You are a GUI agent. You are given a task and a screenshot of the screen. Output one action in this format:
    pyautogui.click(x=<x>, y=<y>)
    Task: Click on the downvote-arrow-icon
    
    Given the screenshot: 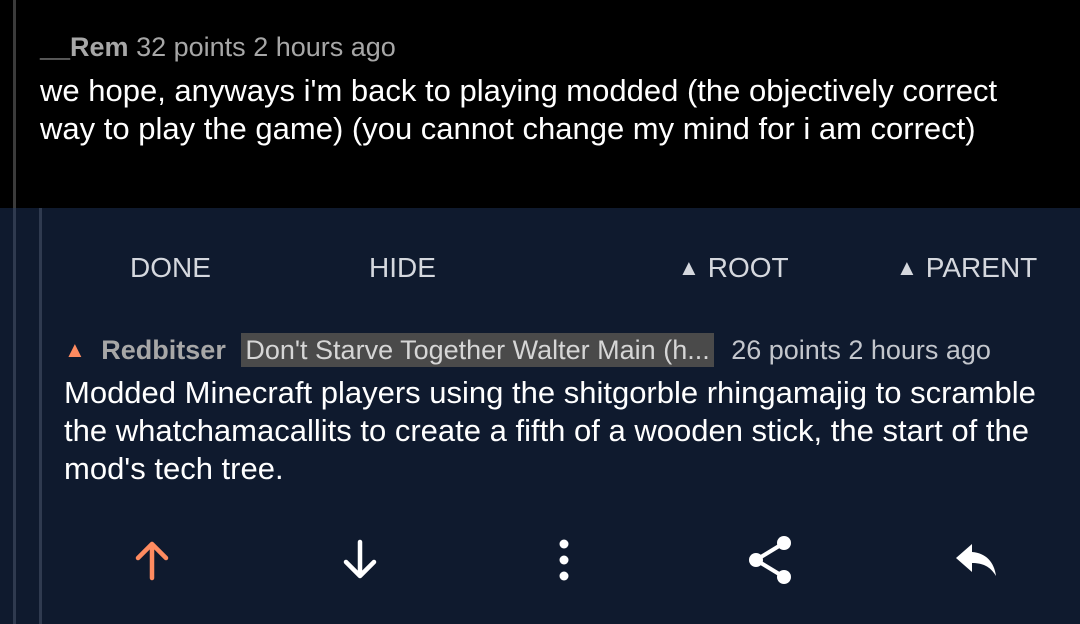 What is the action you would take?
    pyautogui.click(x=360, y=559)
    